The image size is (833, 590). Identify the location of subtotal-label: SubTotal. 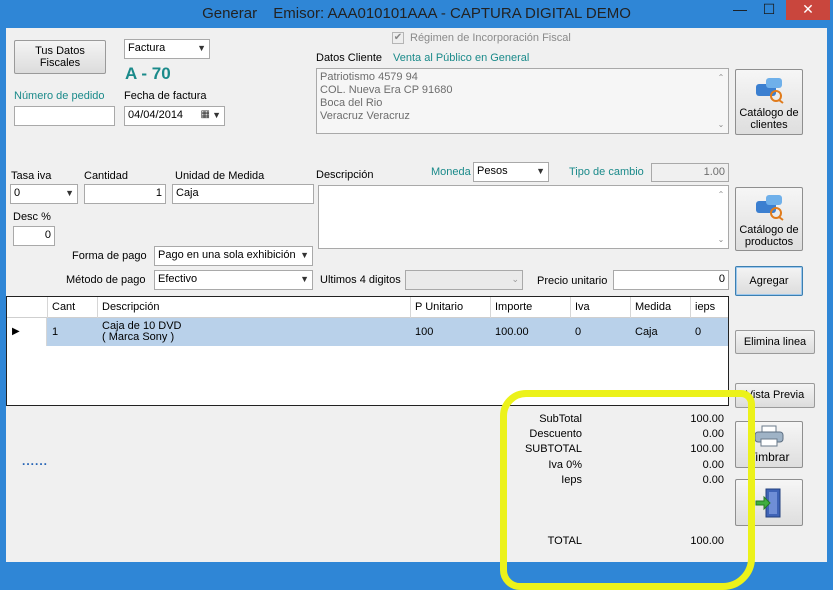
(560, 419).